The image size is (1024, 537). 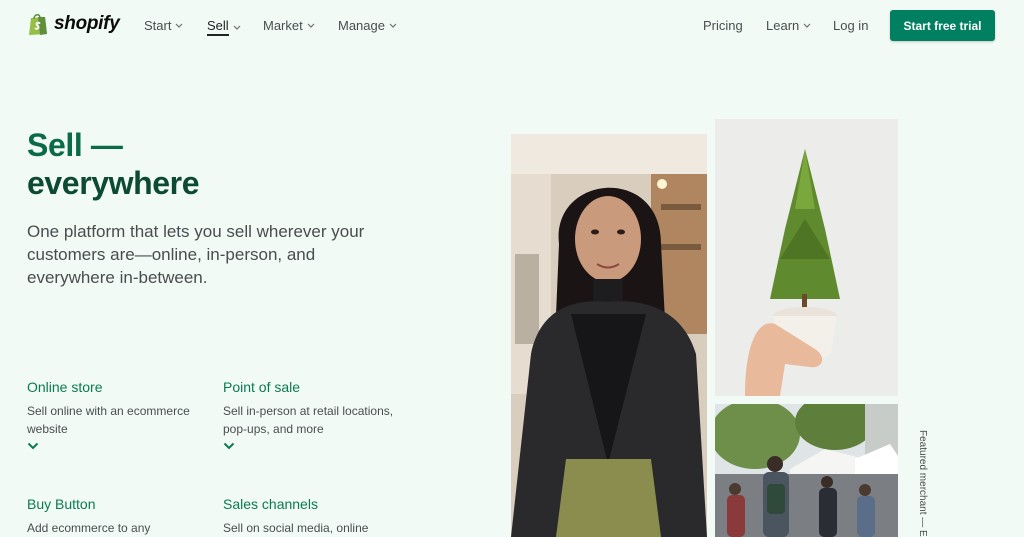 What do you see at coordinates (609, 335) in the screenshot?
I see `merchant-portrait-image` at bounding box center [609, 335].